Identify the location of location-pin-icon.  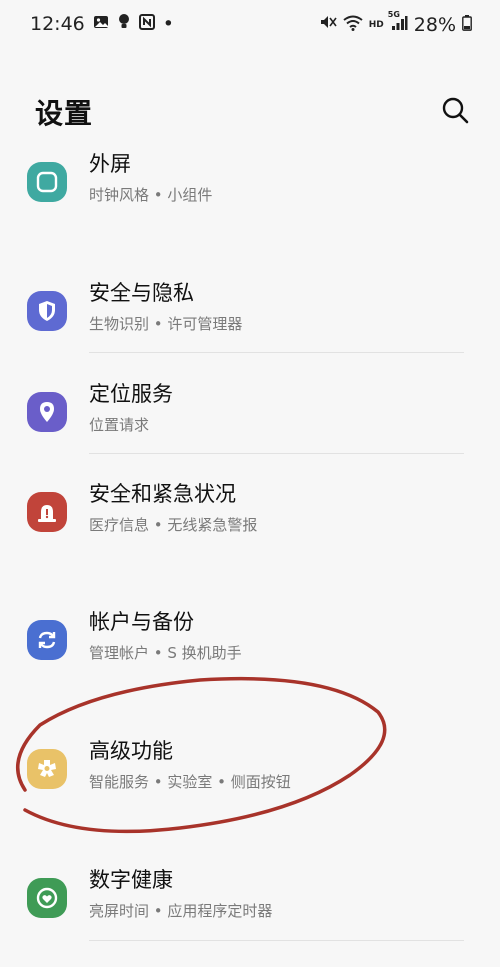
(47, 412).